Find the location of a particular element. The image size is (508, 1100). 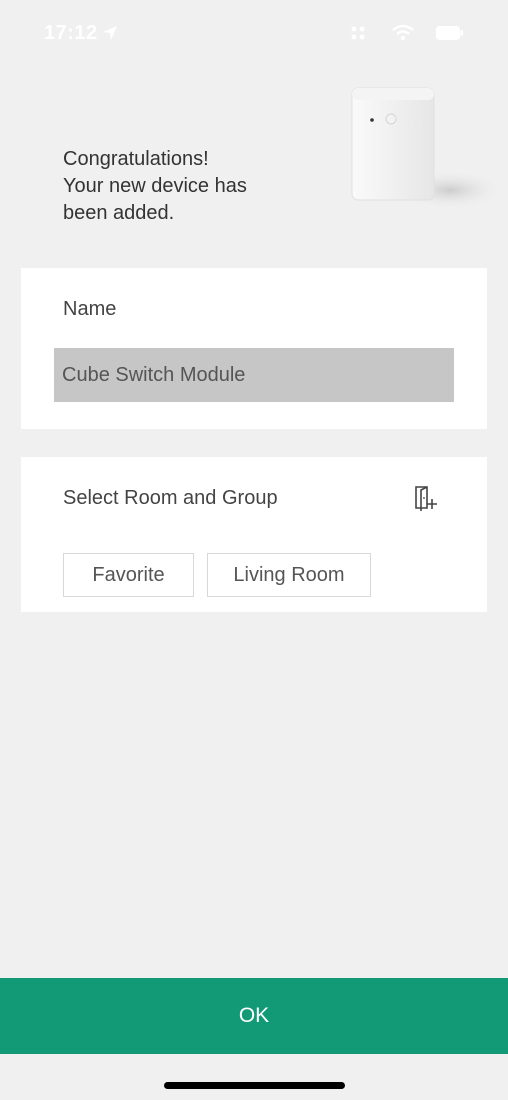

device-name-input: Cube Switch Module is located at coordinates (254, 375).